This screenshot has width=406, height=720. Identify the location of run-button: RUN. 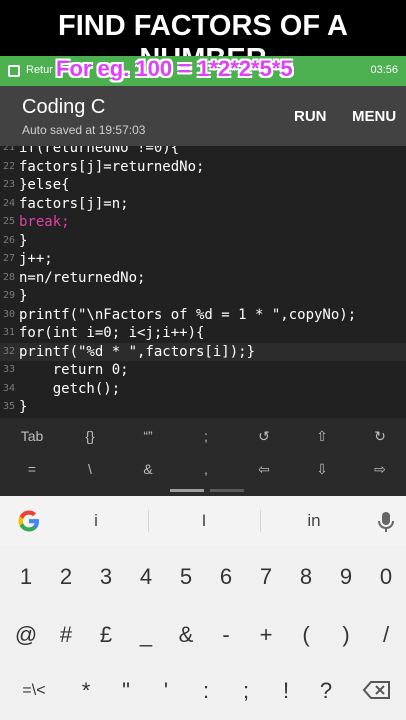
(310, 116).